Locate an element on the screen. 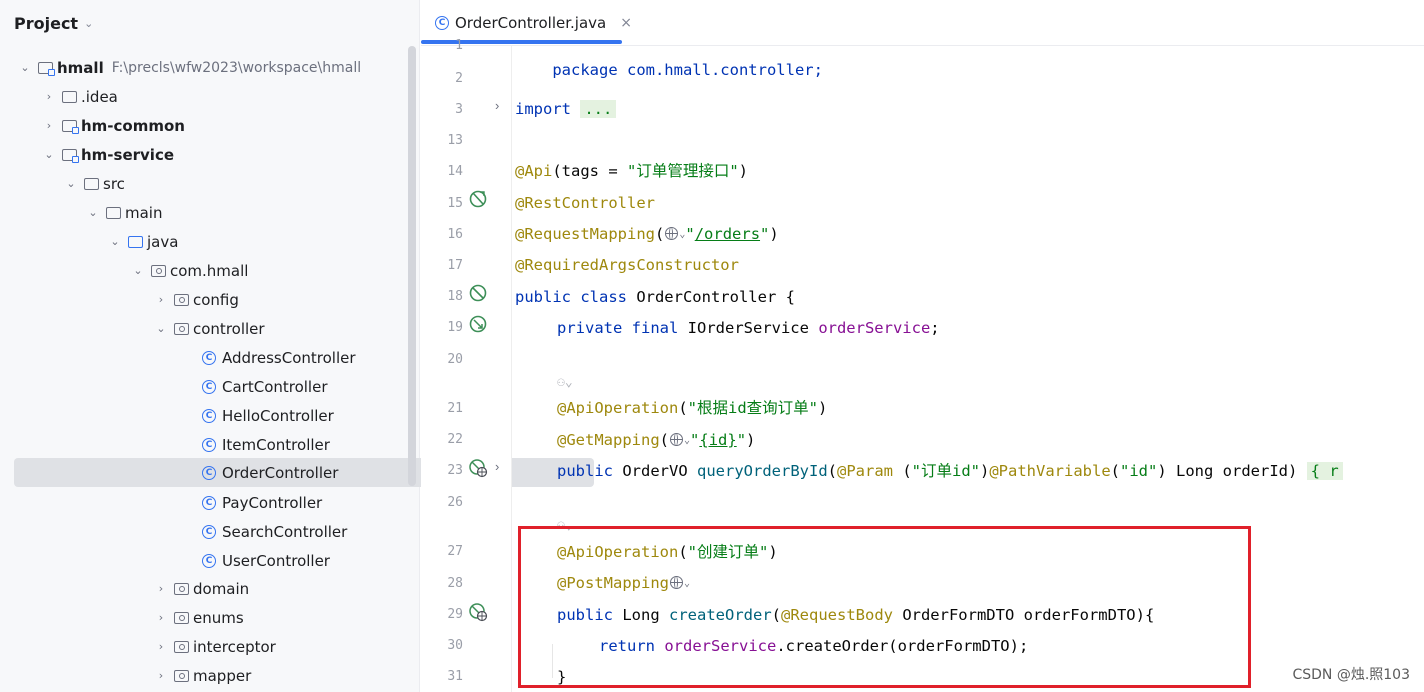  tree-item-main: ⌄ main is located at coordinates (246, 212).